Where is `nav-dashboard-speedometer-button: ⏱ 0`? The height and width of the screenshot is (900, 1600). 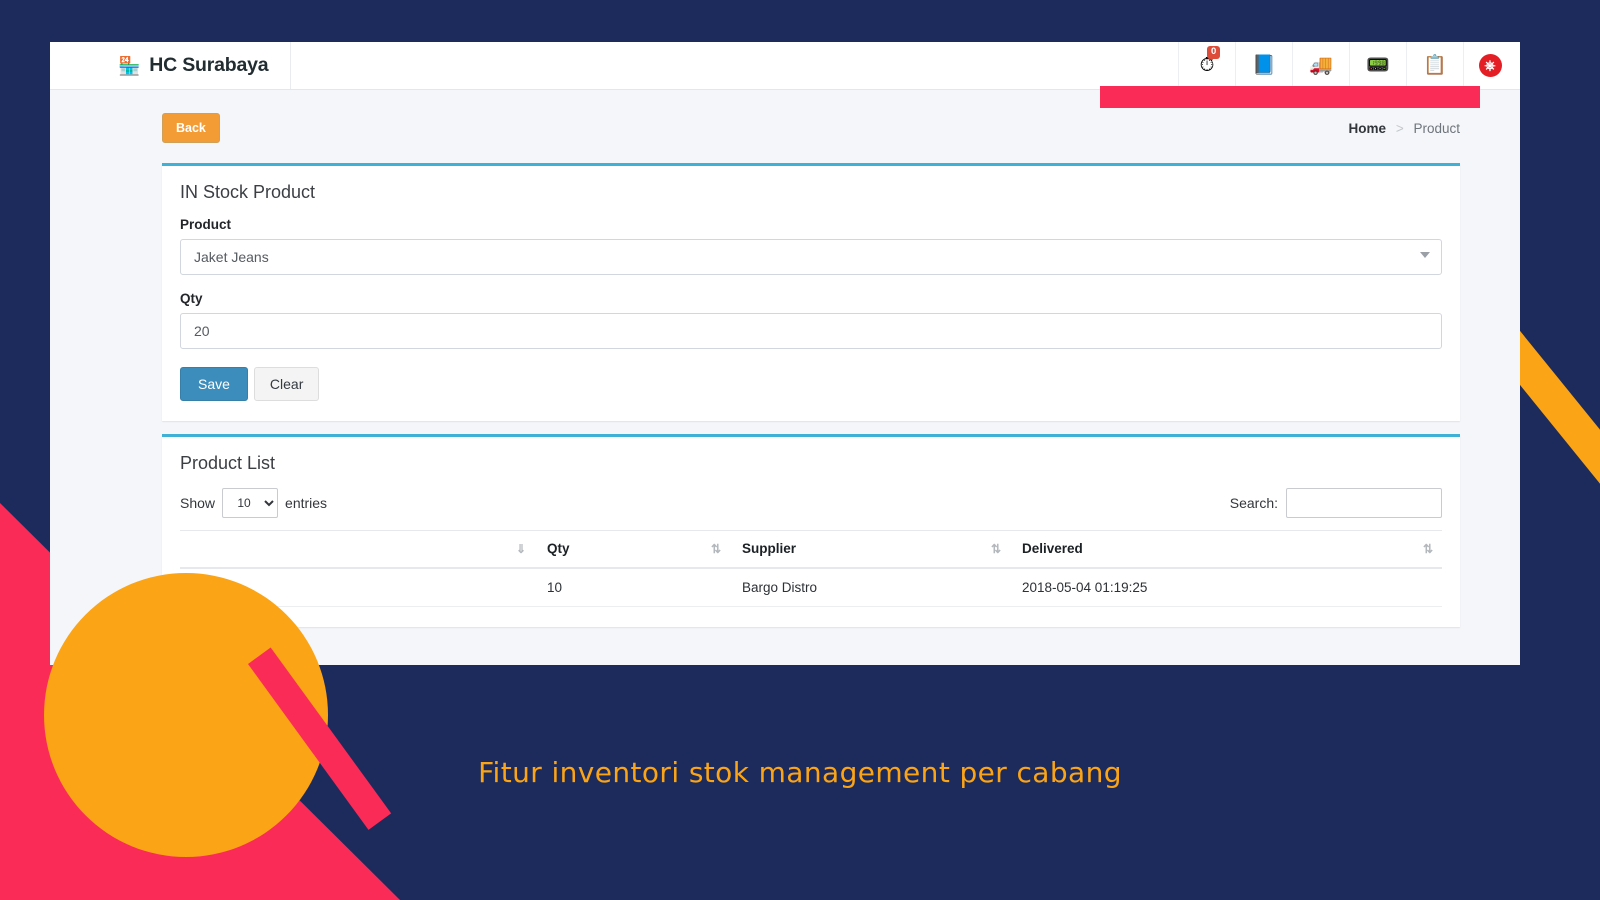
nav-dashboard-speedometer-button: ⏱ 0 is located at coordinates (1206, 65).